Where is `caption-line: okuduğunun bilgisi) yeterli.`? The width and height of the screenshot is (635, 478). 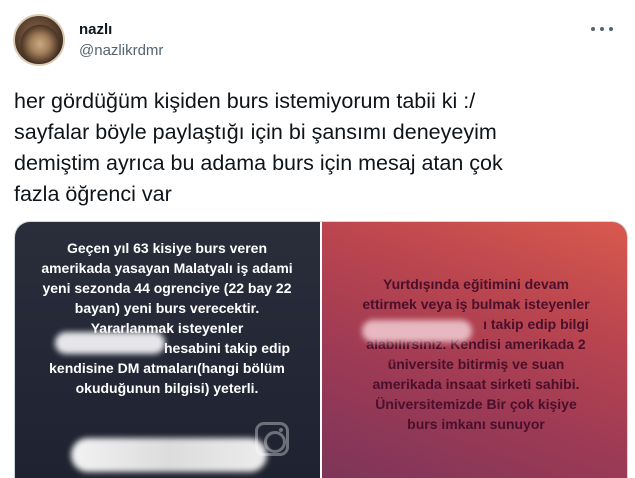
caption-line: okuduğunun bilgisi) yeterli. is located at coordinates (167, 388).